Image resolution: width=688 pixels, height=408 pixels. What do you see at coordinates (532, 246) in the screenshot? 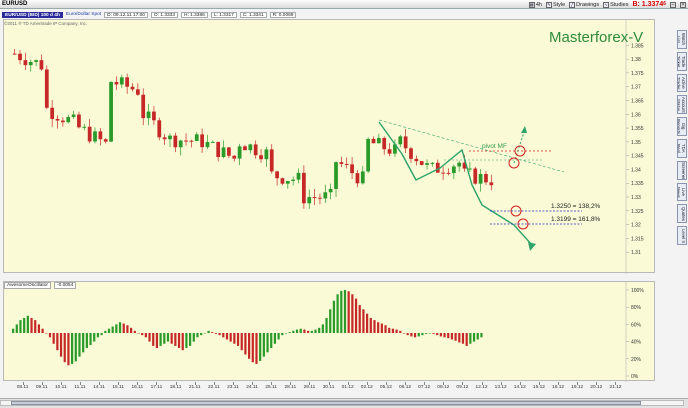
I see `down-arrow-icon` at bounding box center [532, 246].